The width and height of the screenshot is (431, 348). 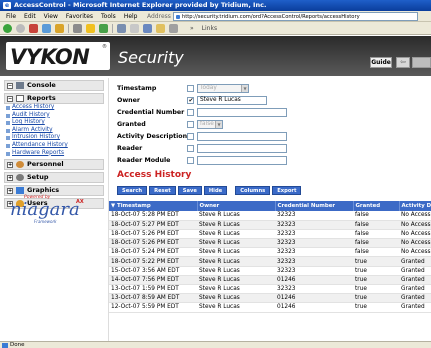 I want to click on activity-input, so click(x=242, y=136).